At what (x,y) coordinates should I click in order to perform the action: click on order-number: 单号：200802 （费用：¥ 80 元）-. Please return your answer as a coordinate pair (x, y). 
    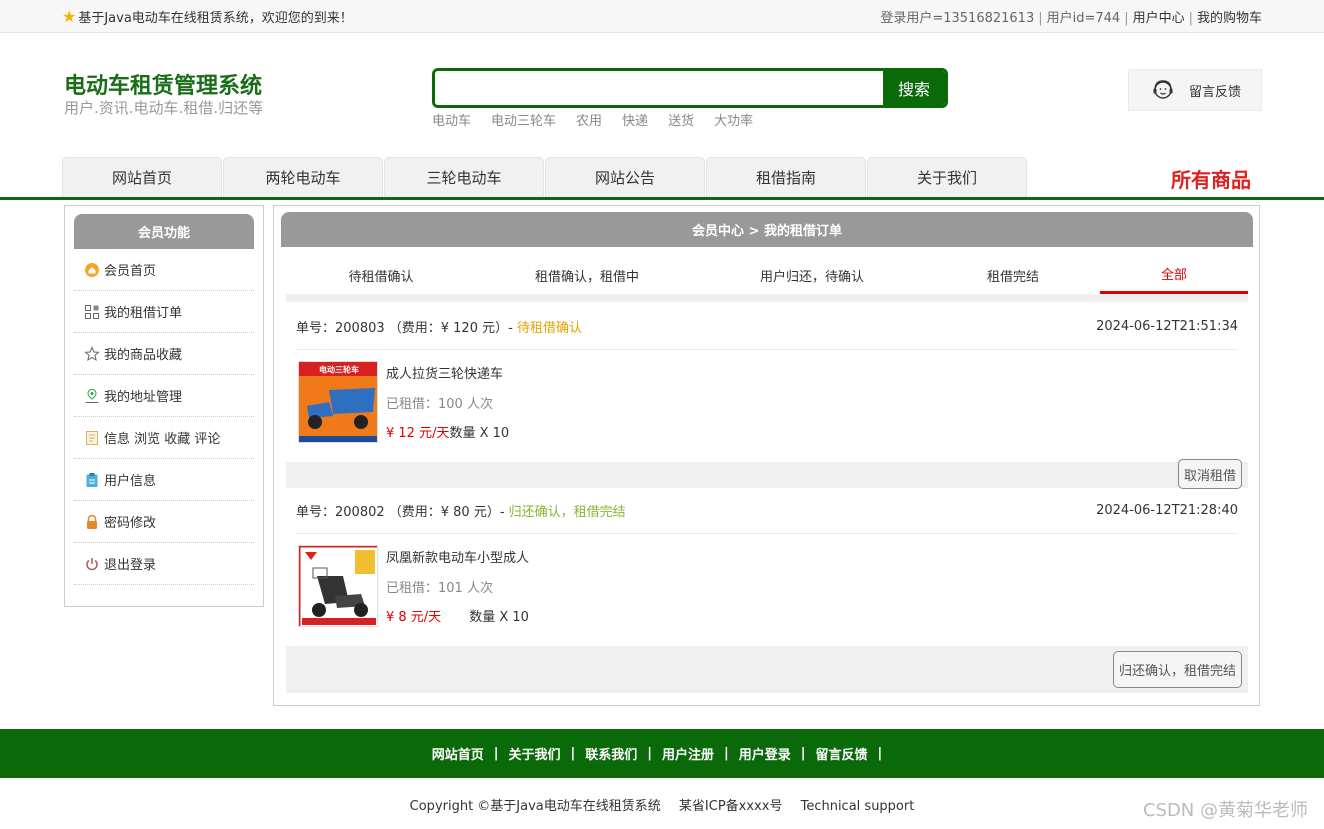
    Looking at the image, I should click on (400, 512).